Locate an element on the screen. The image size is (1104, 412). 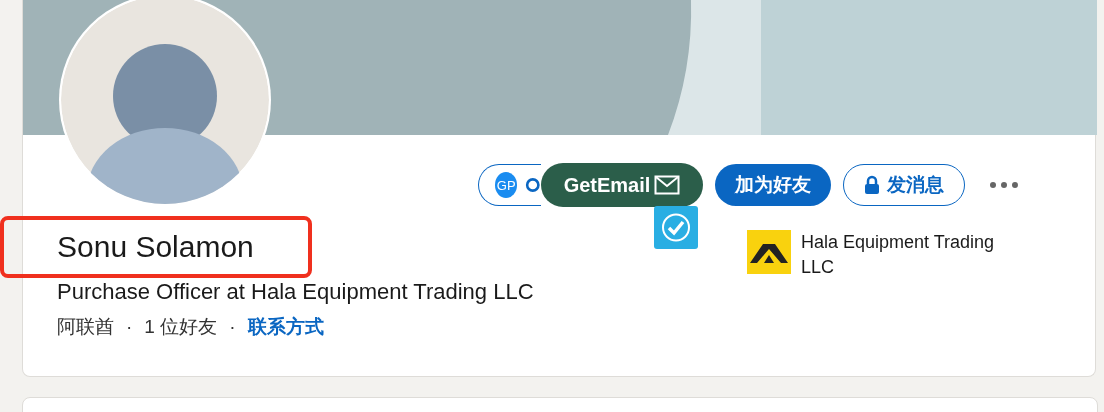
company-logo is located at coordinates (769, 252).